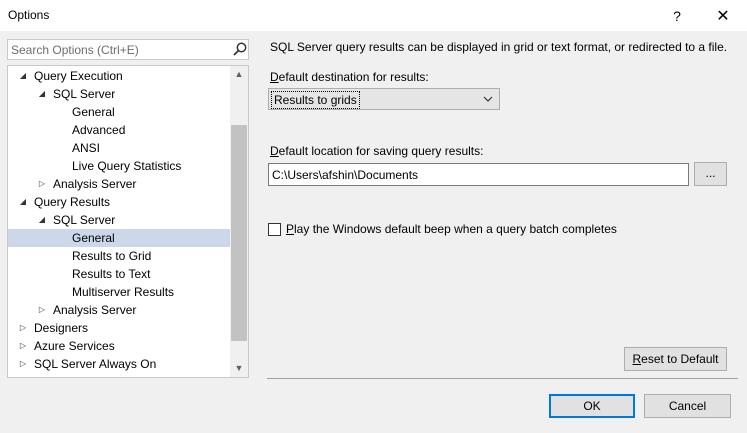  Describe the element at coordinates (687, 406) in the screenshot. I see `cancel-button: Cancel` at that location.